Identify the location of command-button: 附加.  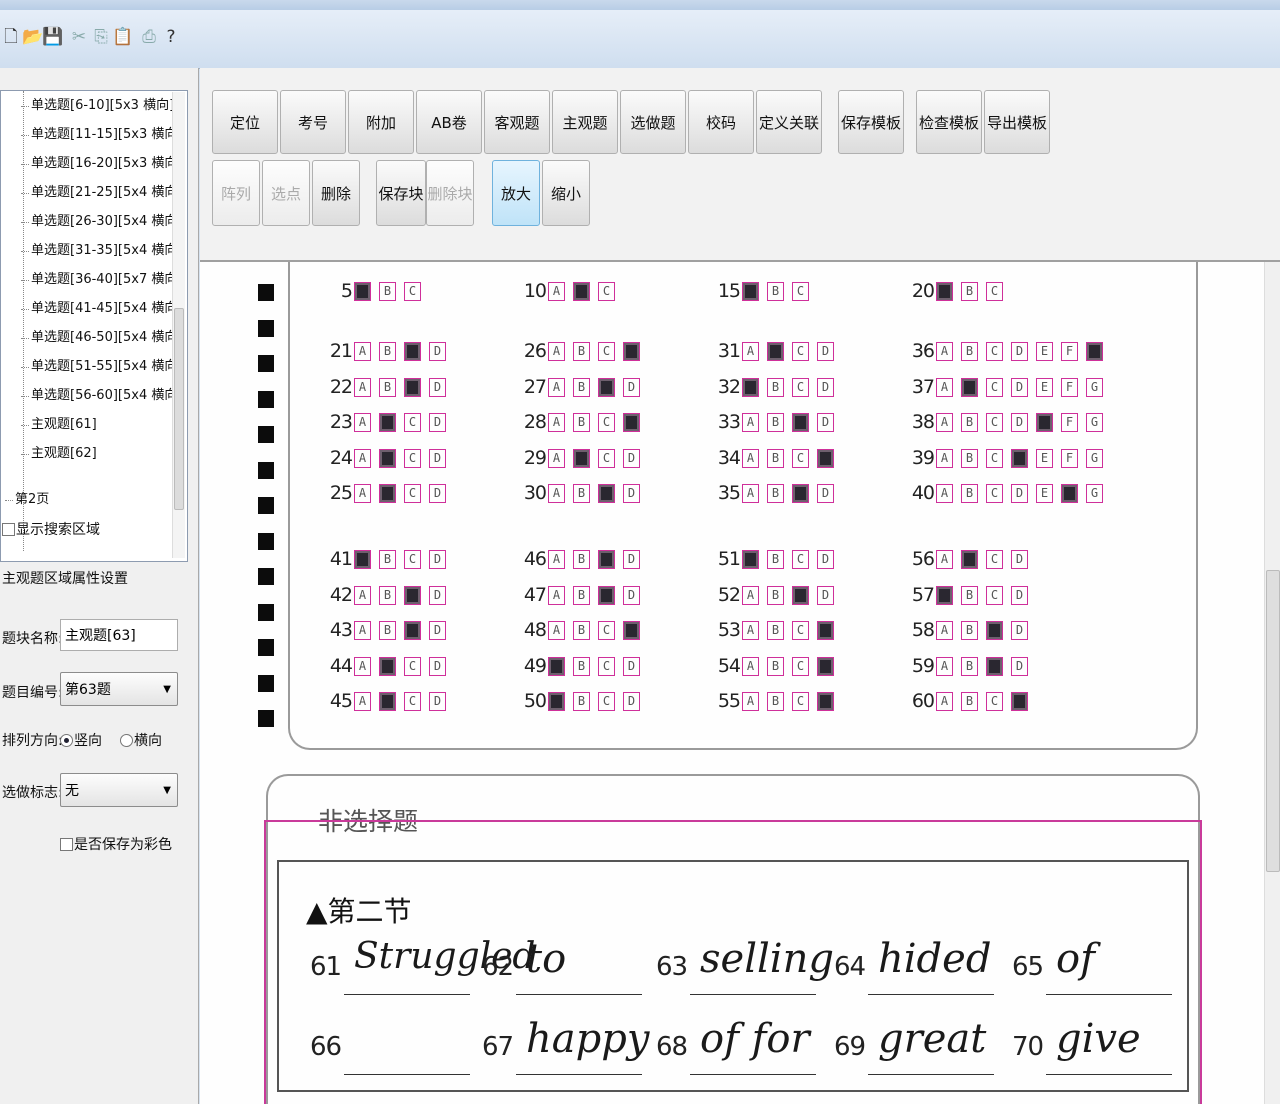
(381, 122).